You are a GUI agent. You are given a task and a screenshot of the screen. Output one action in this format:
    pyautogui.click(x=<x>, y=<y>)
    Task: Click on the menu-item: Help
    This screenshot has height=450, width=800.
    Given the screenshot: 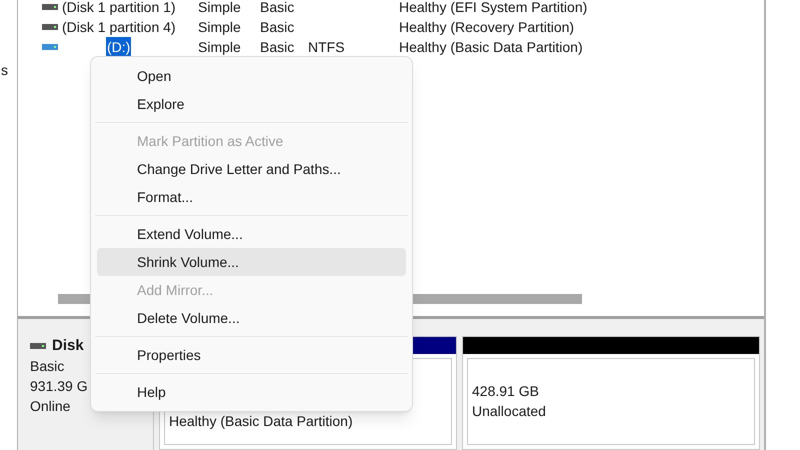 What is the action you would take?
    pyautogui.click(x=251, y=392)
    